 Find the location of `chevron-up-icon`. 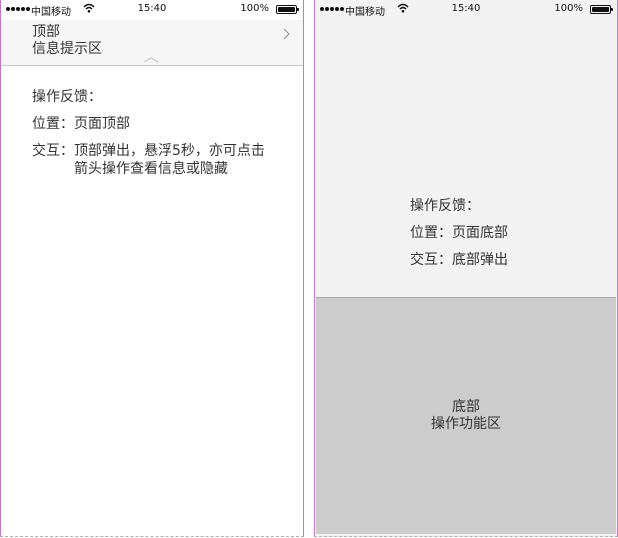

chevron-up-icon is located at coordinates (151, 60).